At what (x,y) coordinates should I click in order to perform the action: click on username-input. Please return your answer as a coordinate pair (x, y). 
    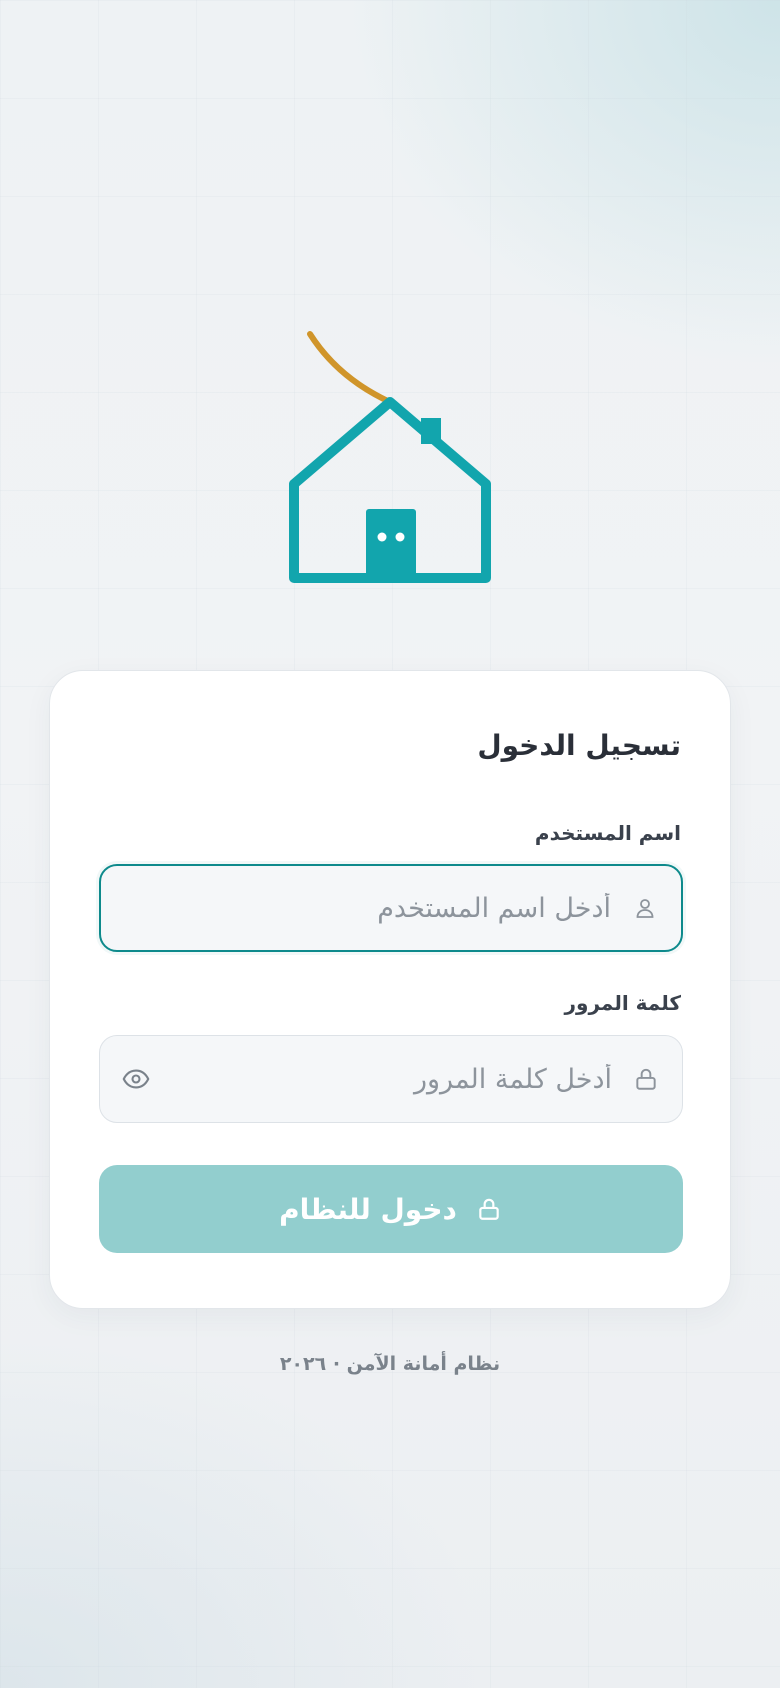
    Looking at the image, I should click on (391, 908).